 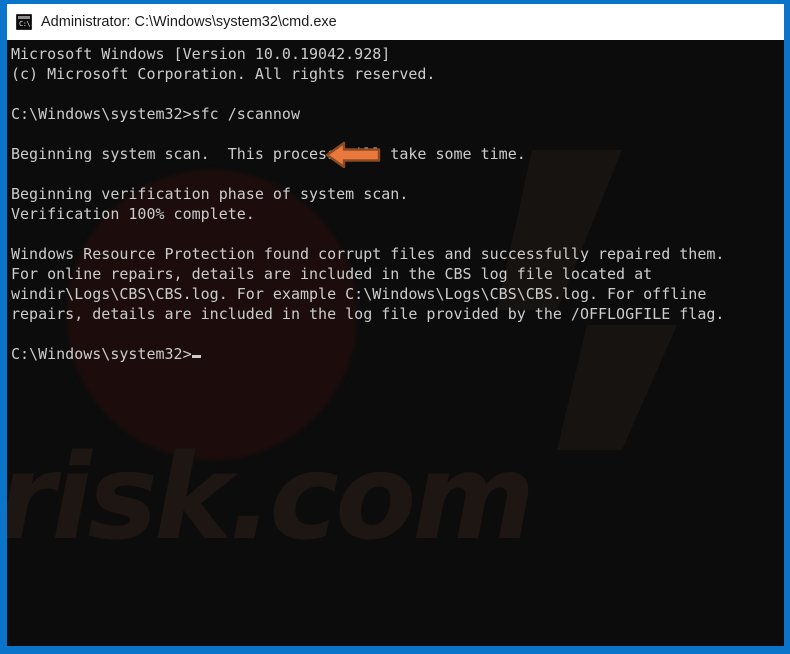 What do you see at coordinates (155, 114) in the screenshot?
I see `terminal-line: C:\Windows\system32>sfc /scannow` at bounding box center [155, 114].